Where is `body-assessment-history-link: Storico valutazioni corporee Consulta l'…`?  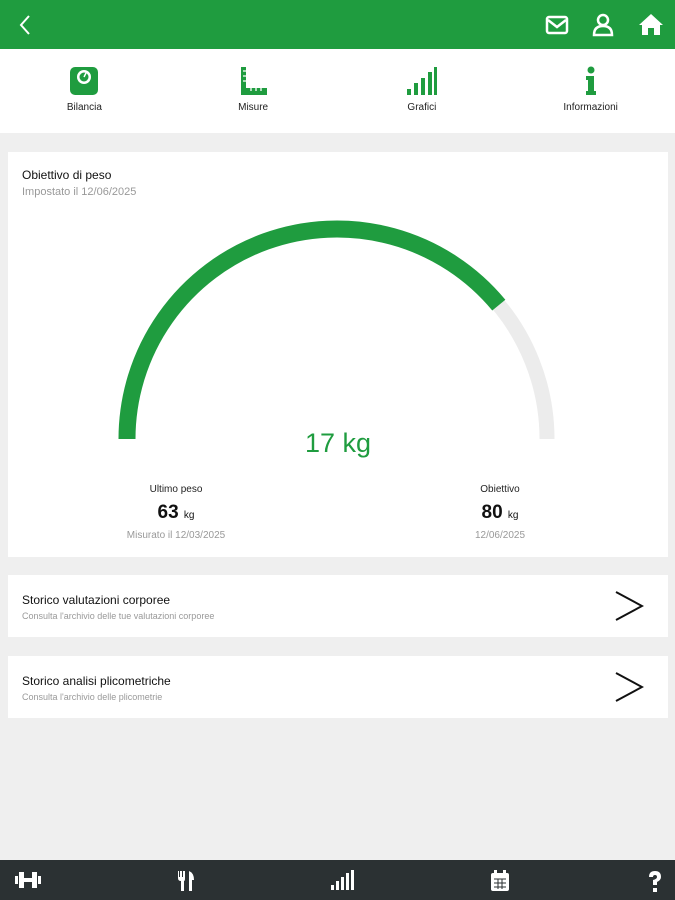
body-assessment-history-link: Storico valutazioni corporee Consulta l'… is located at coordinates (338, 606).